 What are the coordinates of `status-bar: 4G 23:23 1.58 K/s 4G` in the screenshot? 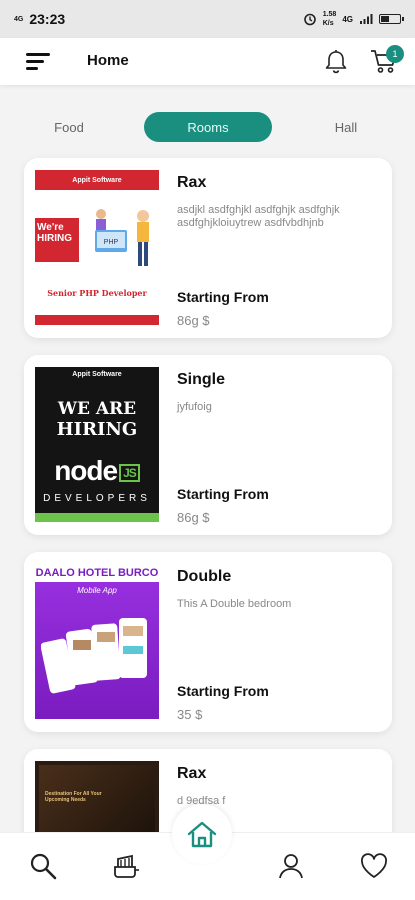 It's located at (207, 19).